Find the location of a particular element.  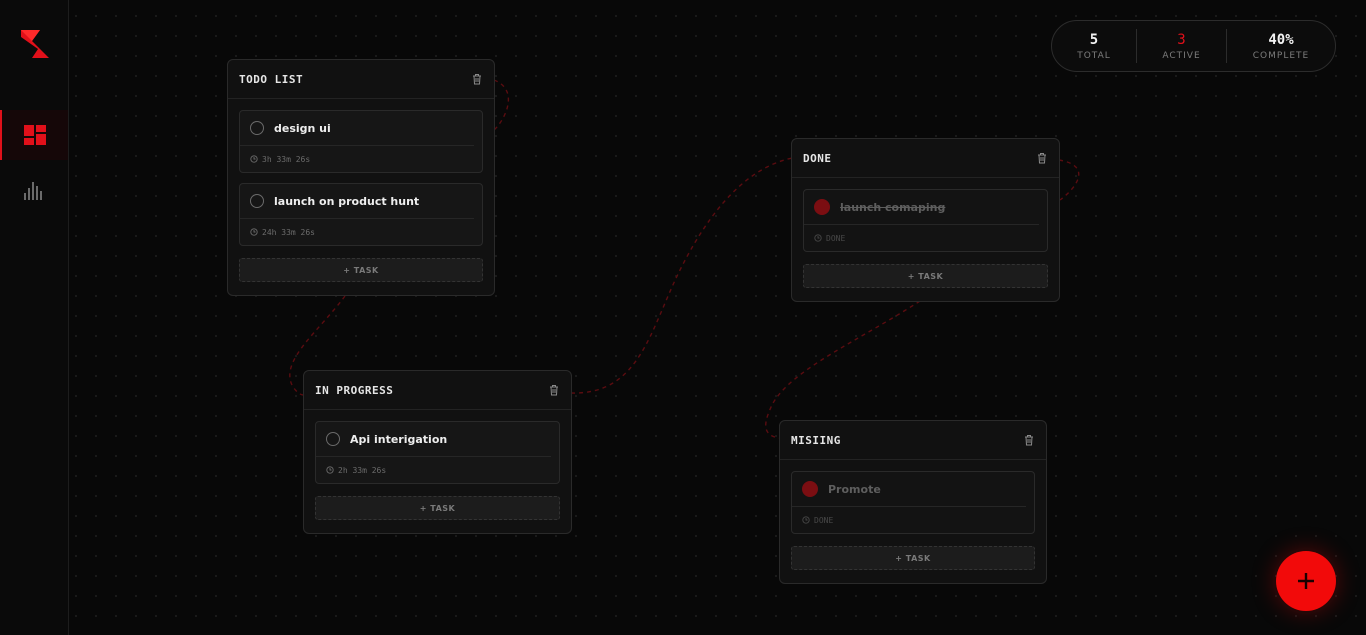

task-name: Promote is located at coordinates (854, 489).